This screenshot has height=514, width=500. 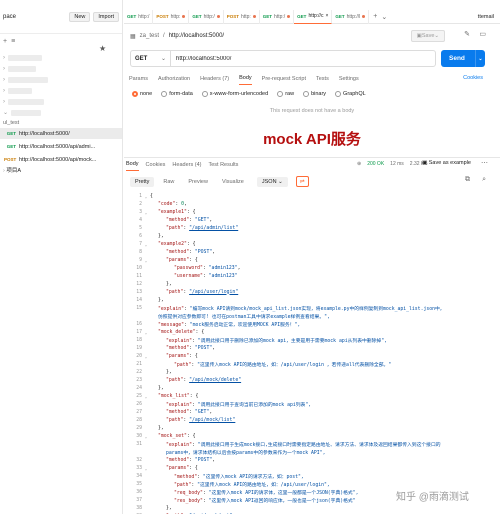 I want to click on save-as-example-button: ▣ Save as example, so click(x=446, y=163).